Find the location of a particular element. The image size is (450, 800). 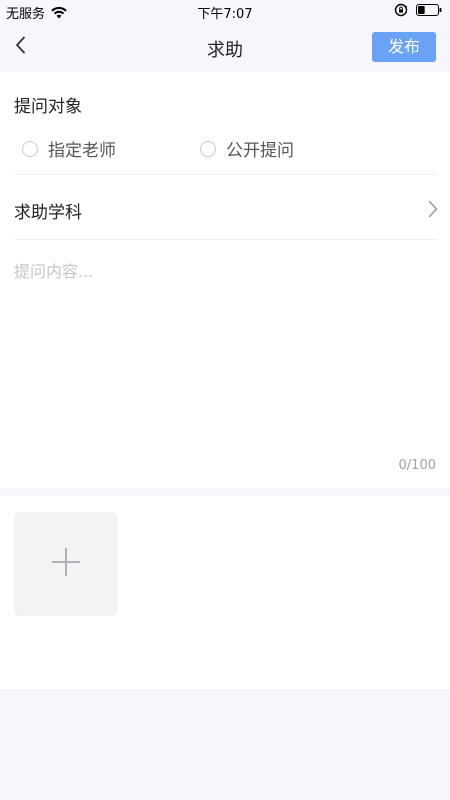

battery-icon is located at coordinates (429, 10).